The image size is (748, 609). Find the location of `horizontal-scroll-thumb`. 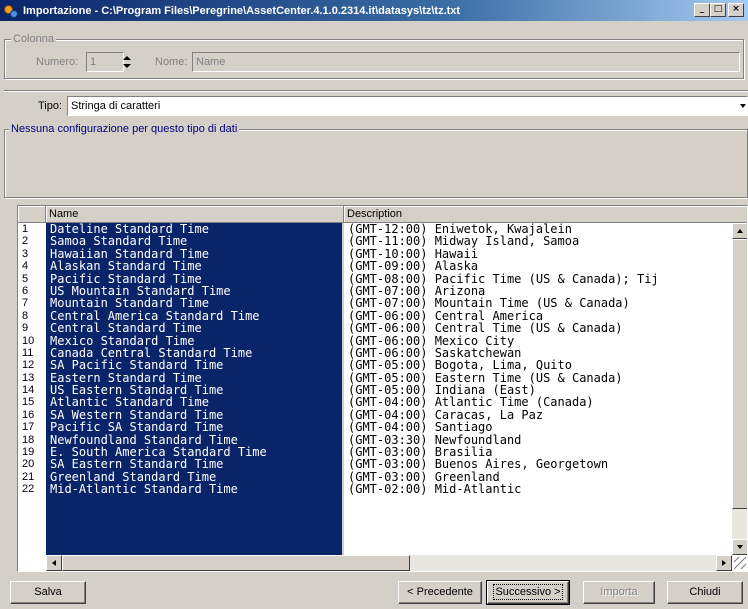

horizontal-scroll-thumb is located at coordinates (236, 563).